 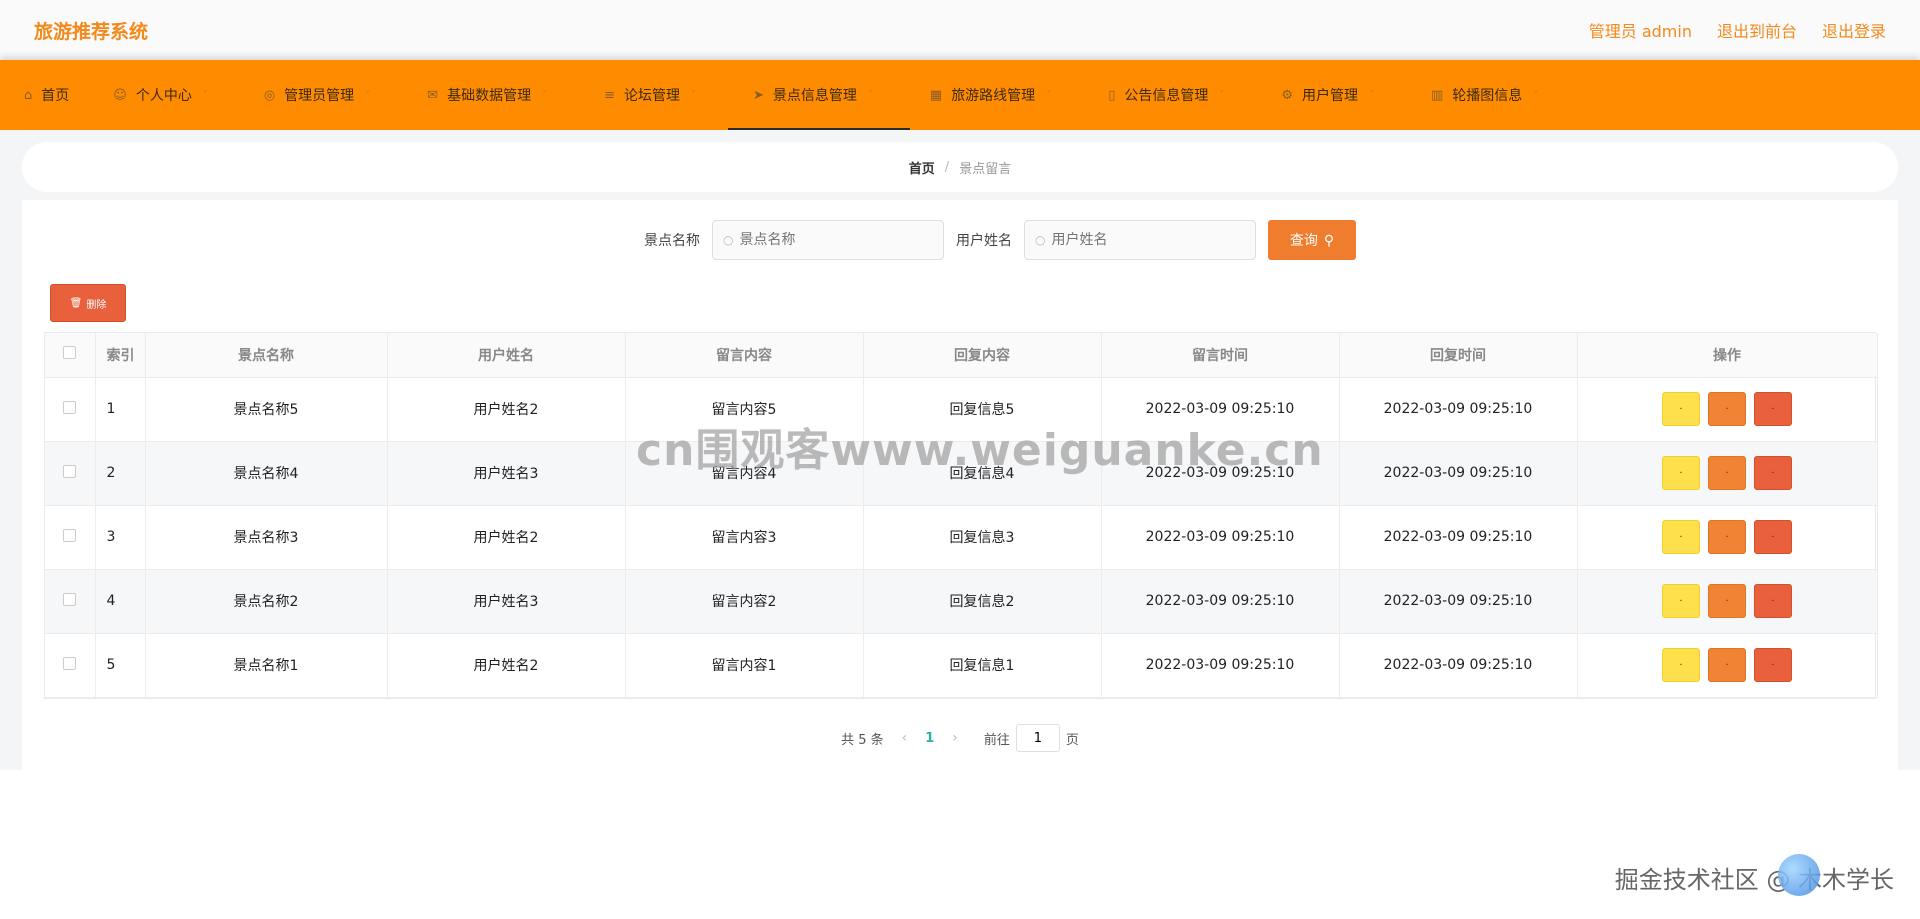 What do you see at coordinates (1487, 96) in the screenshot?
I see `nav-item-label: 轮播图信息` at bounding box center [1487, 96].